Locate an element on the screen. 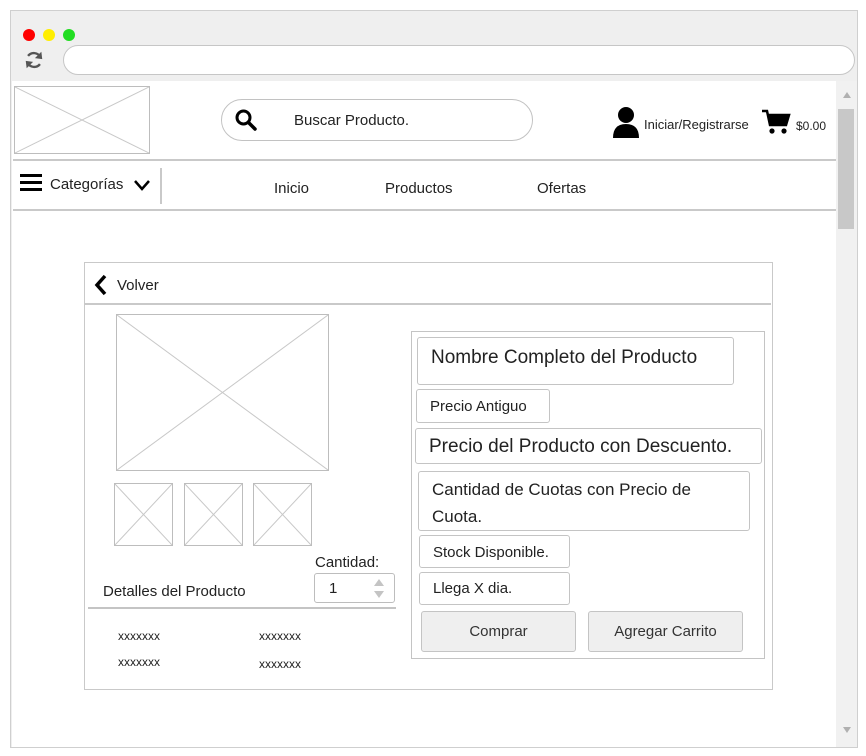  nav-link-inicio: Inicio is located at coordinates (291, 188).